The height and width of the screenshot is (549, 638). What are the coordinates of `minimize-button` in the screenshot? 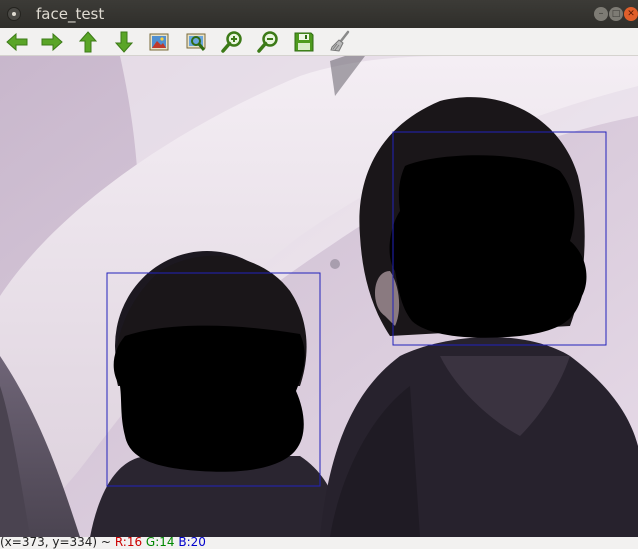 It's located at (601, 14).